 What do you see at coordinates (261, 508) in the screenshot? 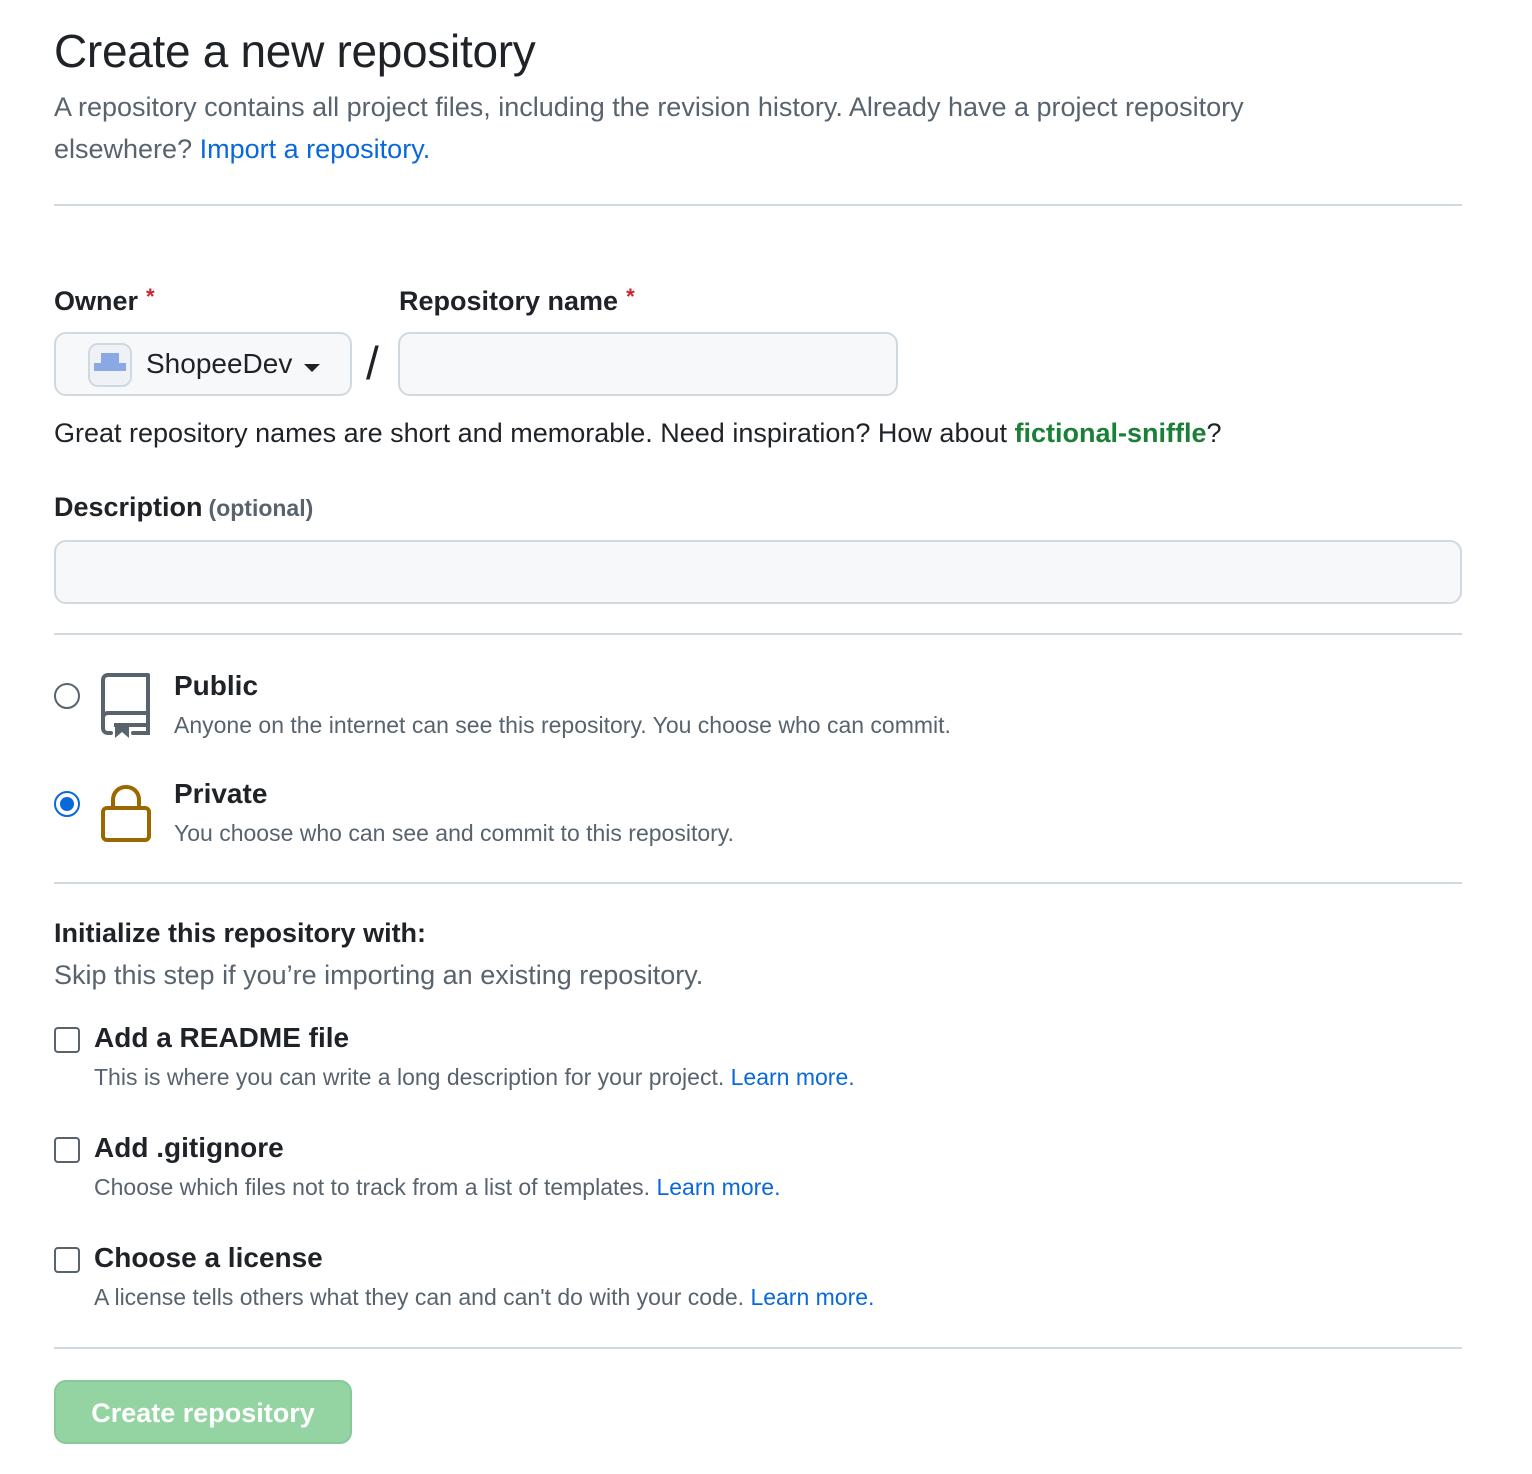
I see `optional-tag: (optional)` at bounding box center [261, 508].